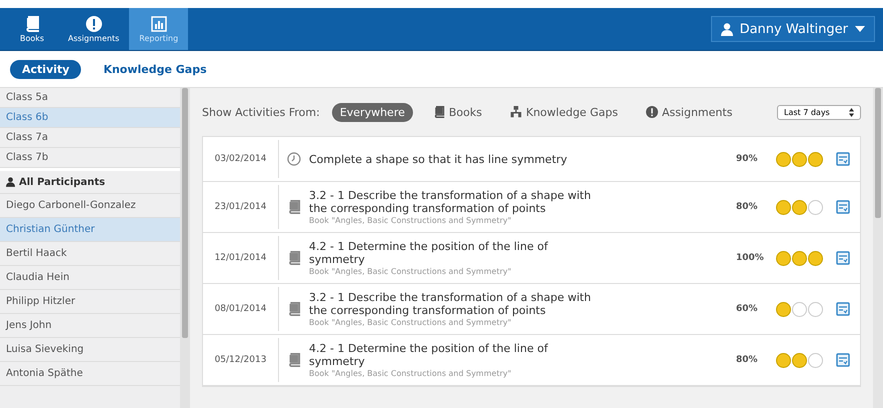 This screenshot has width=883, height=408. Describe the element at coordinates (158, 24) in the screenshot. I see `chart-icon` at that location.